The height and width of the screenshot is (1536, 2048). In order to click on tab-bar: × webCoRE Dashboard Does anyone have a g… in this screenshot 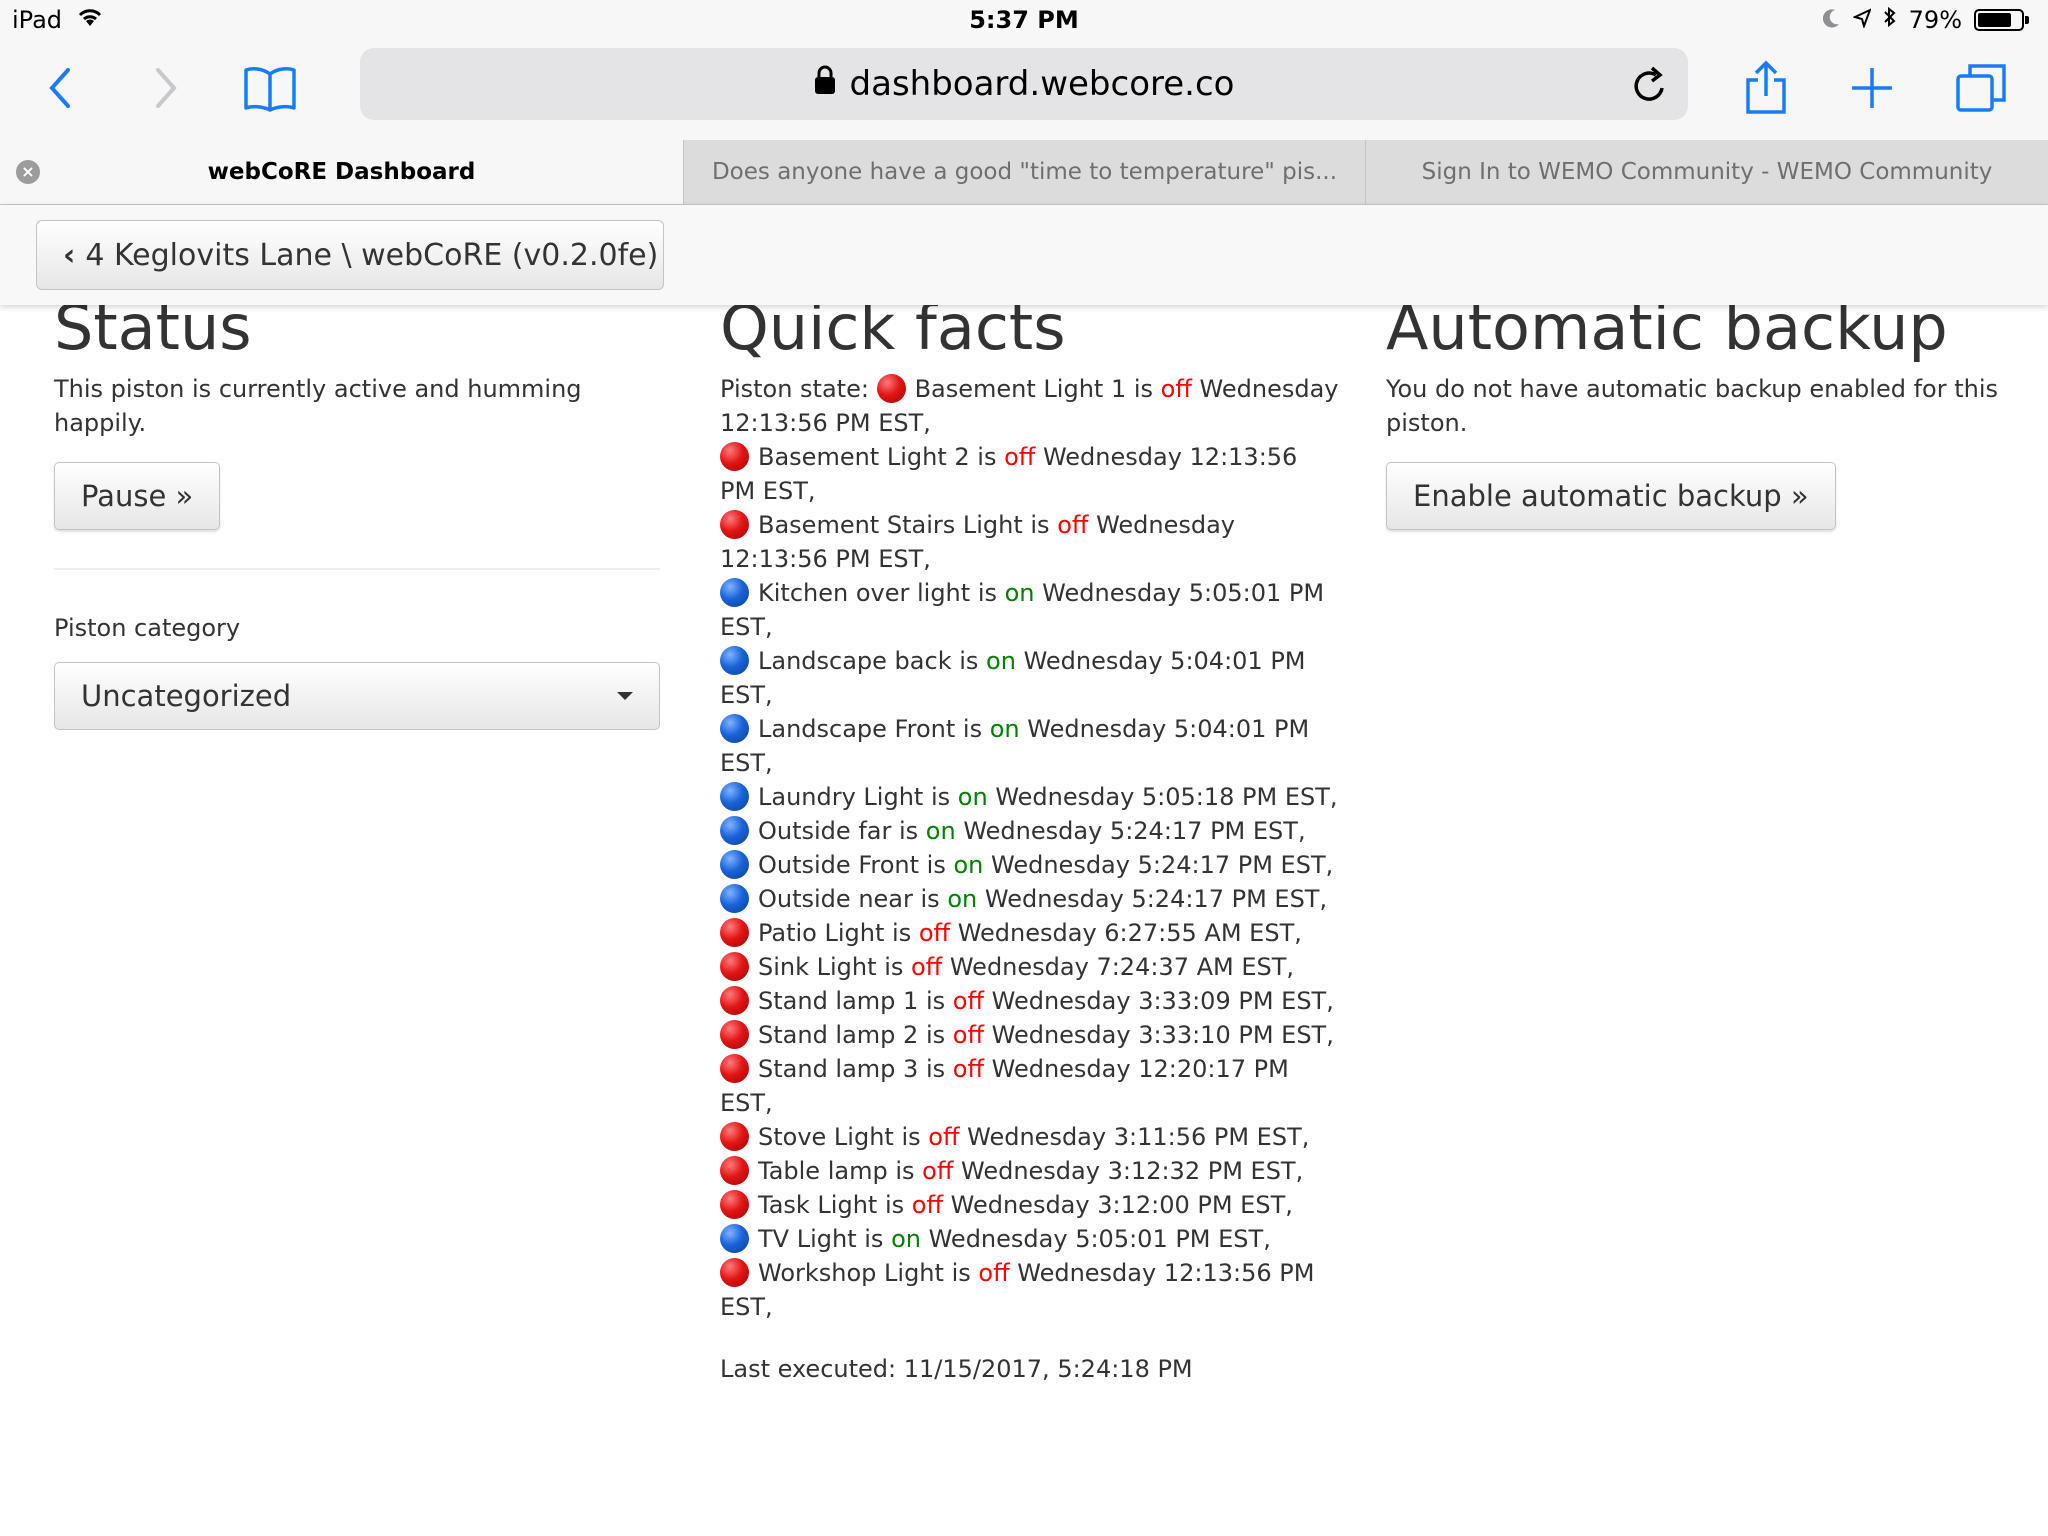, I will do `click(1024, 172)`.